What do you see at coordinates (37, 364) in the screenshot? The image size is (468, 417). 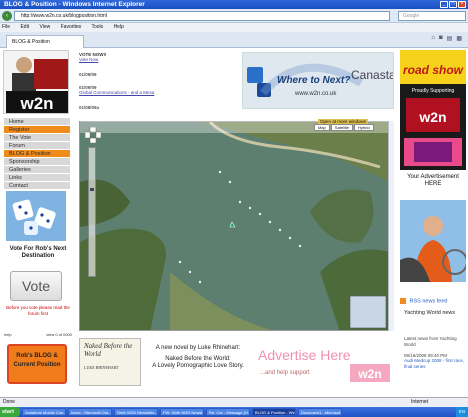 I see `blog-position-button: Rob's BLOG & Current Position` at bounding box center [37, 364].